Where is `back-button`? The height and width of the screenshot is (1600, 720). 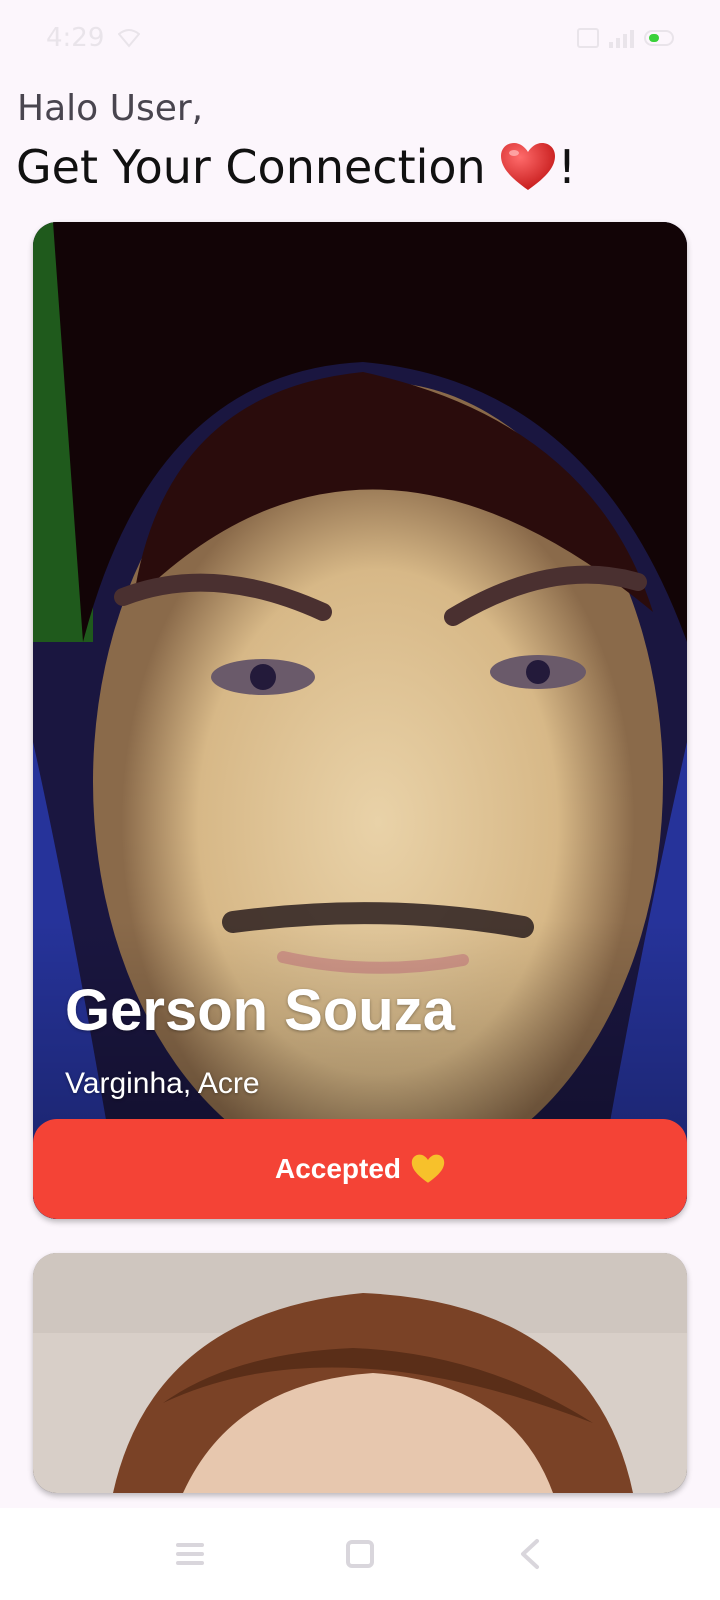 back-button is located at coordinates (530, 1554).